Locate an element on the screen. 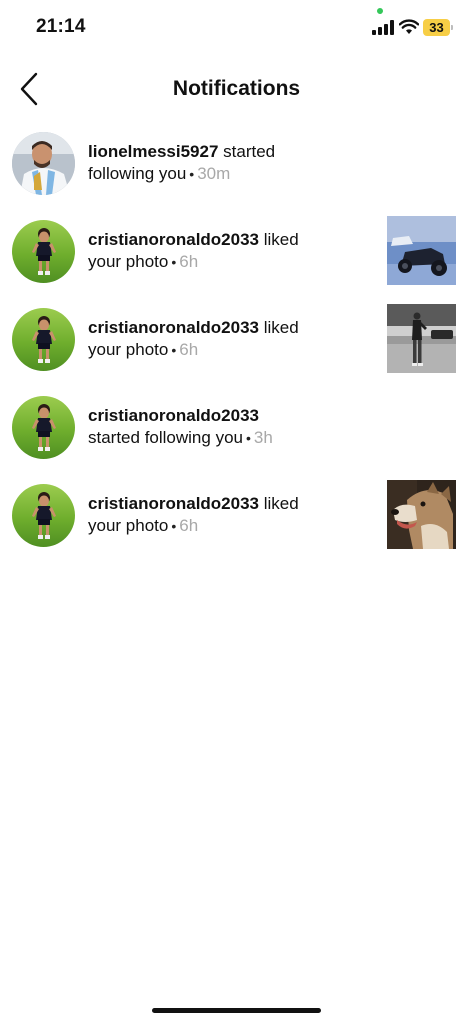  atv-photo-image is located at coordinates (421, 250).